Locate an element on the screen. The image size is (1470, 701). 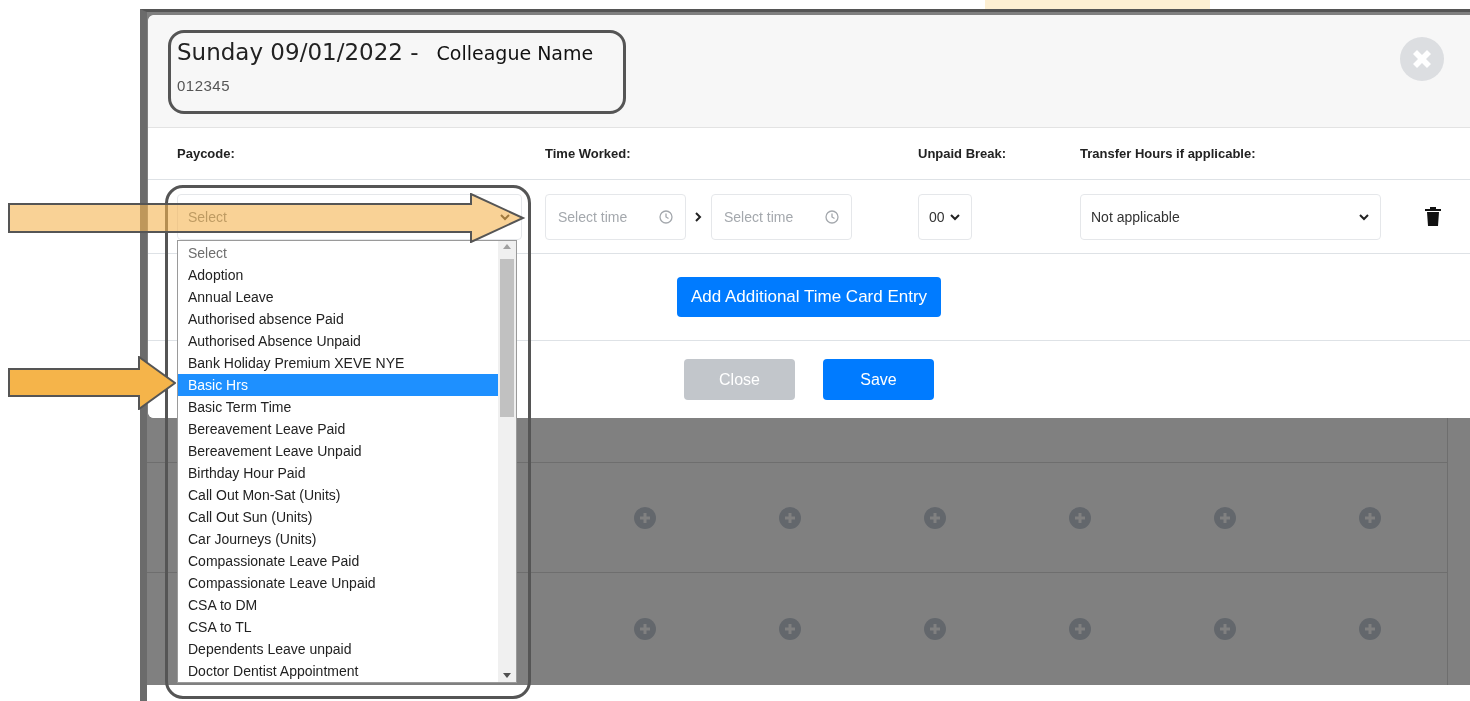
paycode-option: Call Out Sun (Units) is located at coordinates (338, 517).